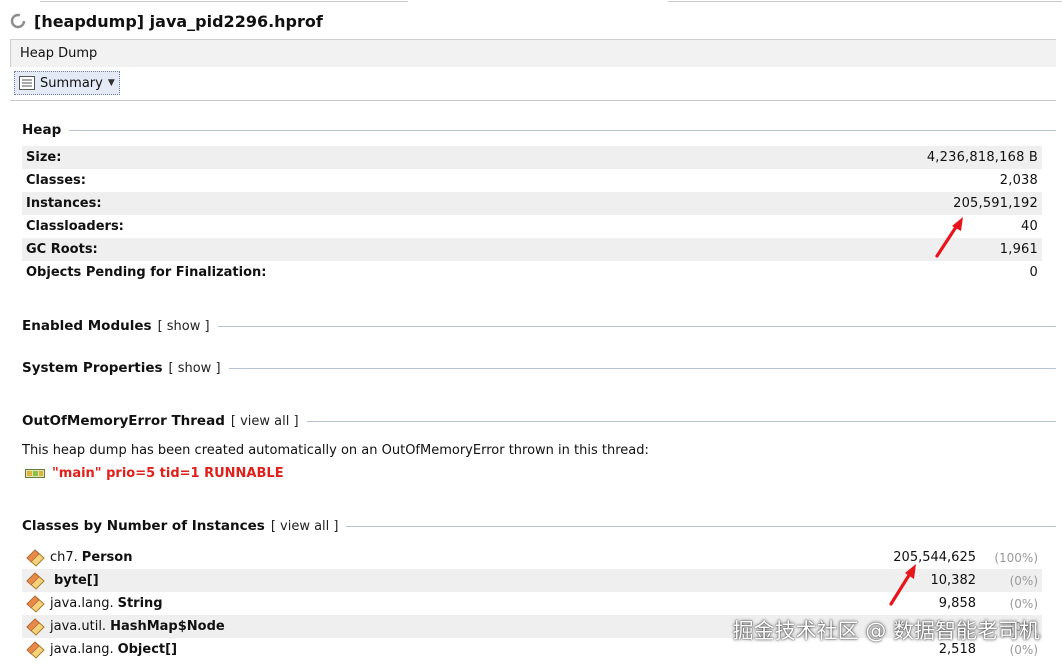 Image resolution: width=1062 pixels, height=665 pixels. What do you see at coordinates (78, 626) in the screenshot?
I see `class-package: java.util.` at bounding box center [78, 626].